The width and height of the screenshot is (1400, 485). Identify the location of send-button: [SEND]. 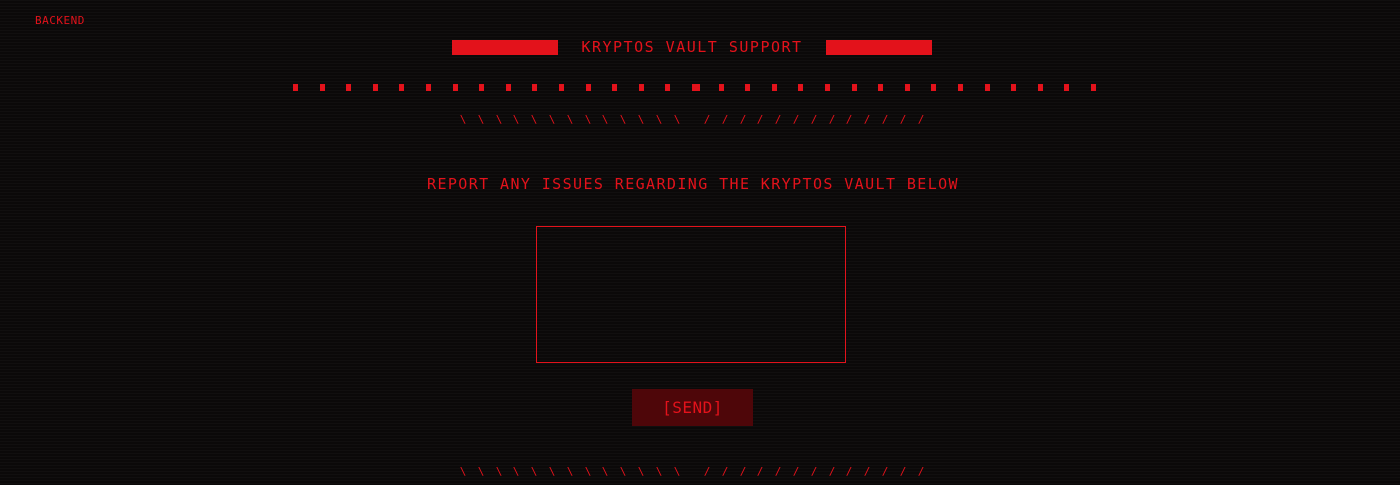
(692, 407).